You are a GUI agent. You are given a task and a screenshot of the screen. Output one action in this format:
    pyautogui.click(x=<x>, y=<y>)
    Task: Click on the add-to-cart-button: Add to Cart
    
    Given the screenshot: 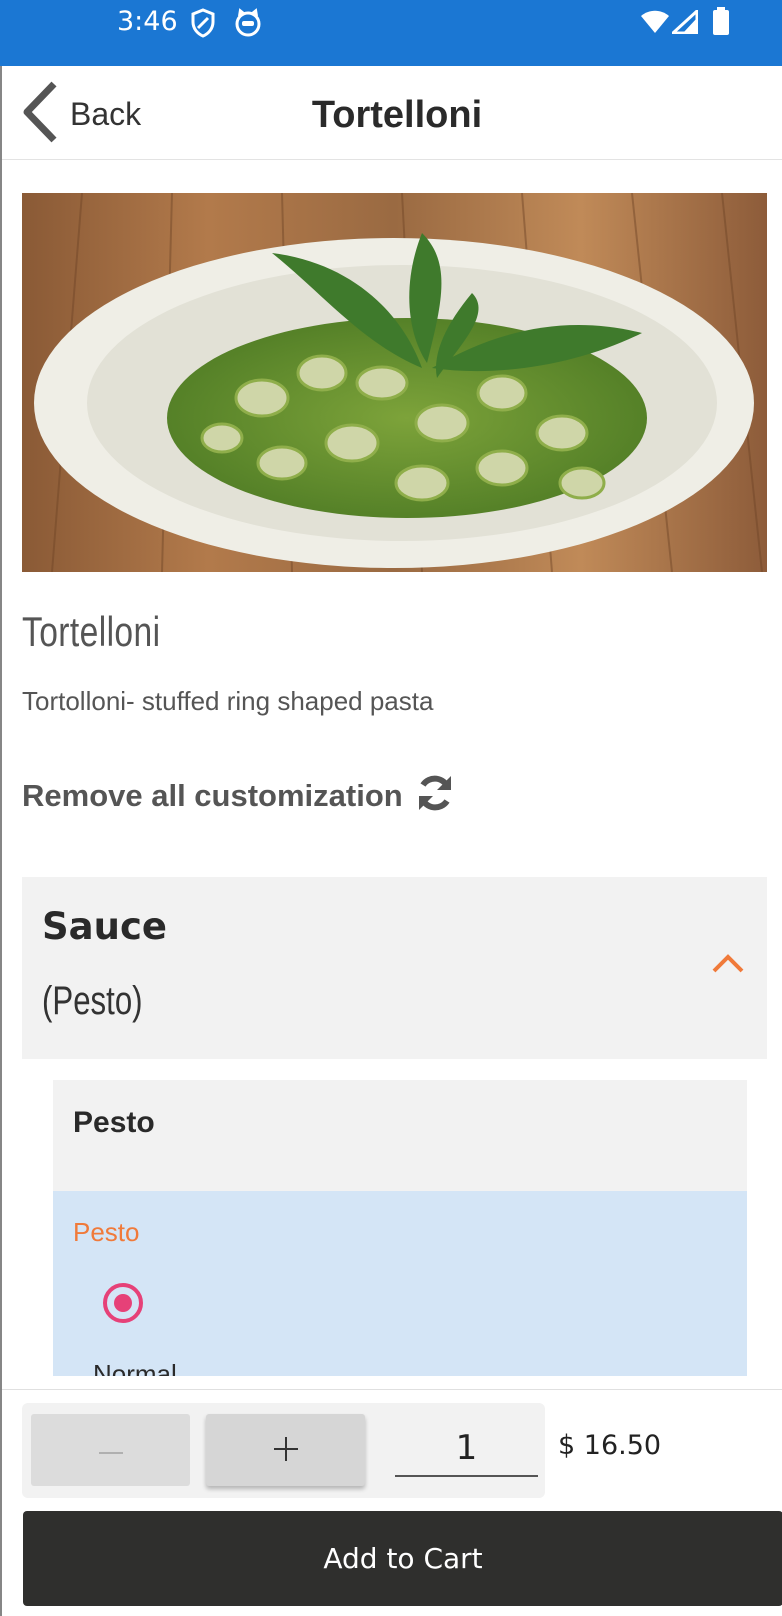 What is the action you would take?
    pyautogui.click(x=402, y=1558)
    